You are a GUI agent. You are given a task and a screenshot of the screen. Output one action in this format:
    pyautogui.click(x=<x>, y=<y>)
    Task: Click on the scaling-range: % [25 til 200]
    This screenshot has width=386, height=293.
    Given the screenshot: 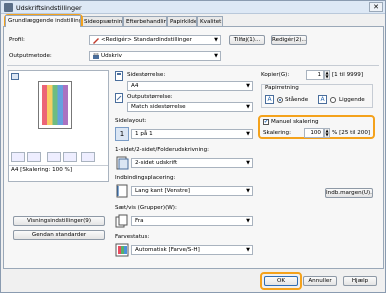 What is the action you would take?
    pyautogui.click(x=351, y=133)
    